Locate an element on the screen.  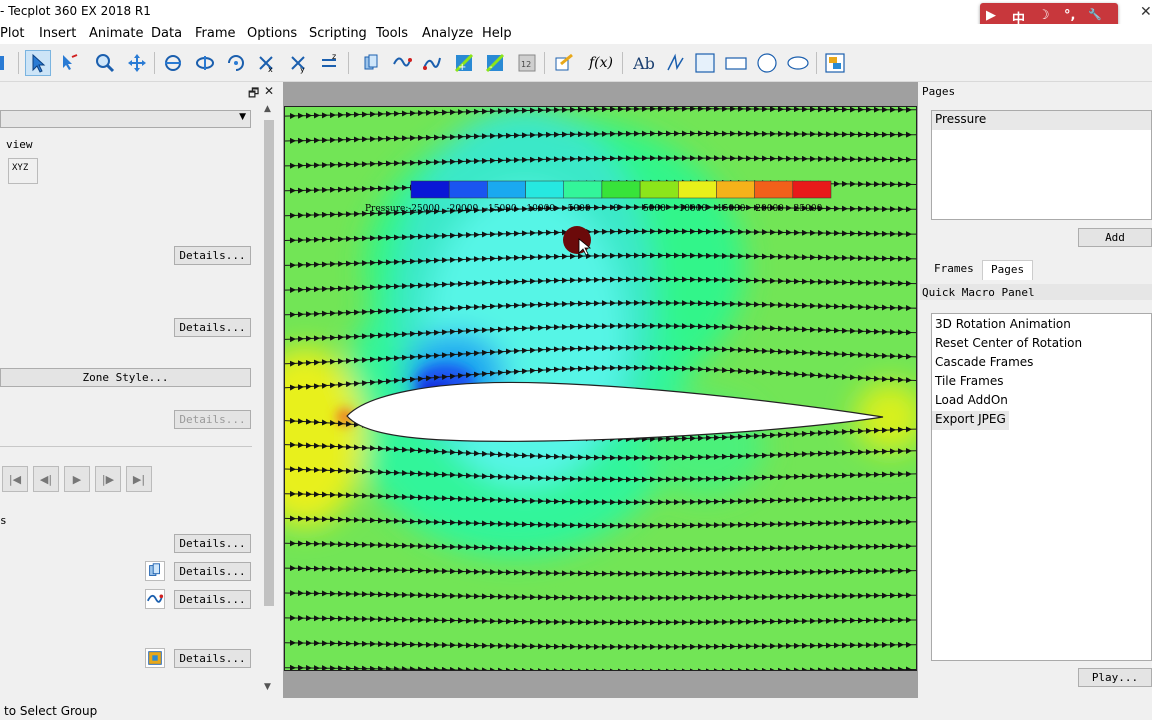
menu-animate: Animate is located at coordinates (116, 33).